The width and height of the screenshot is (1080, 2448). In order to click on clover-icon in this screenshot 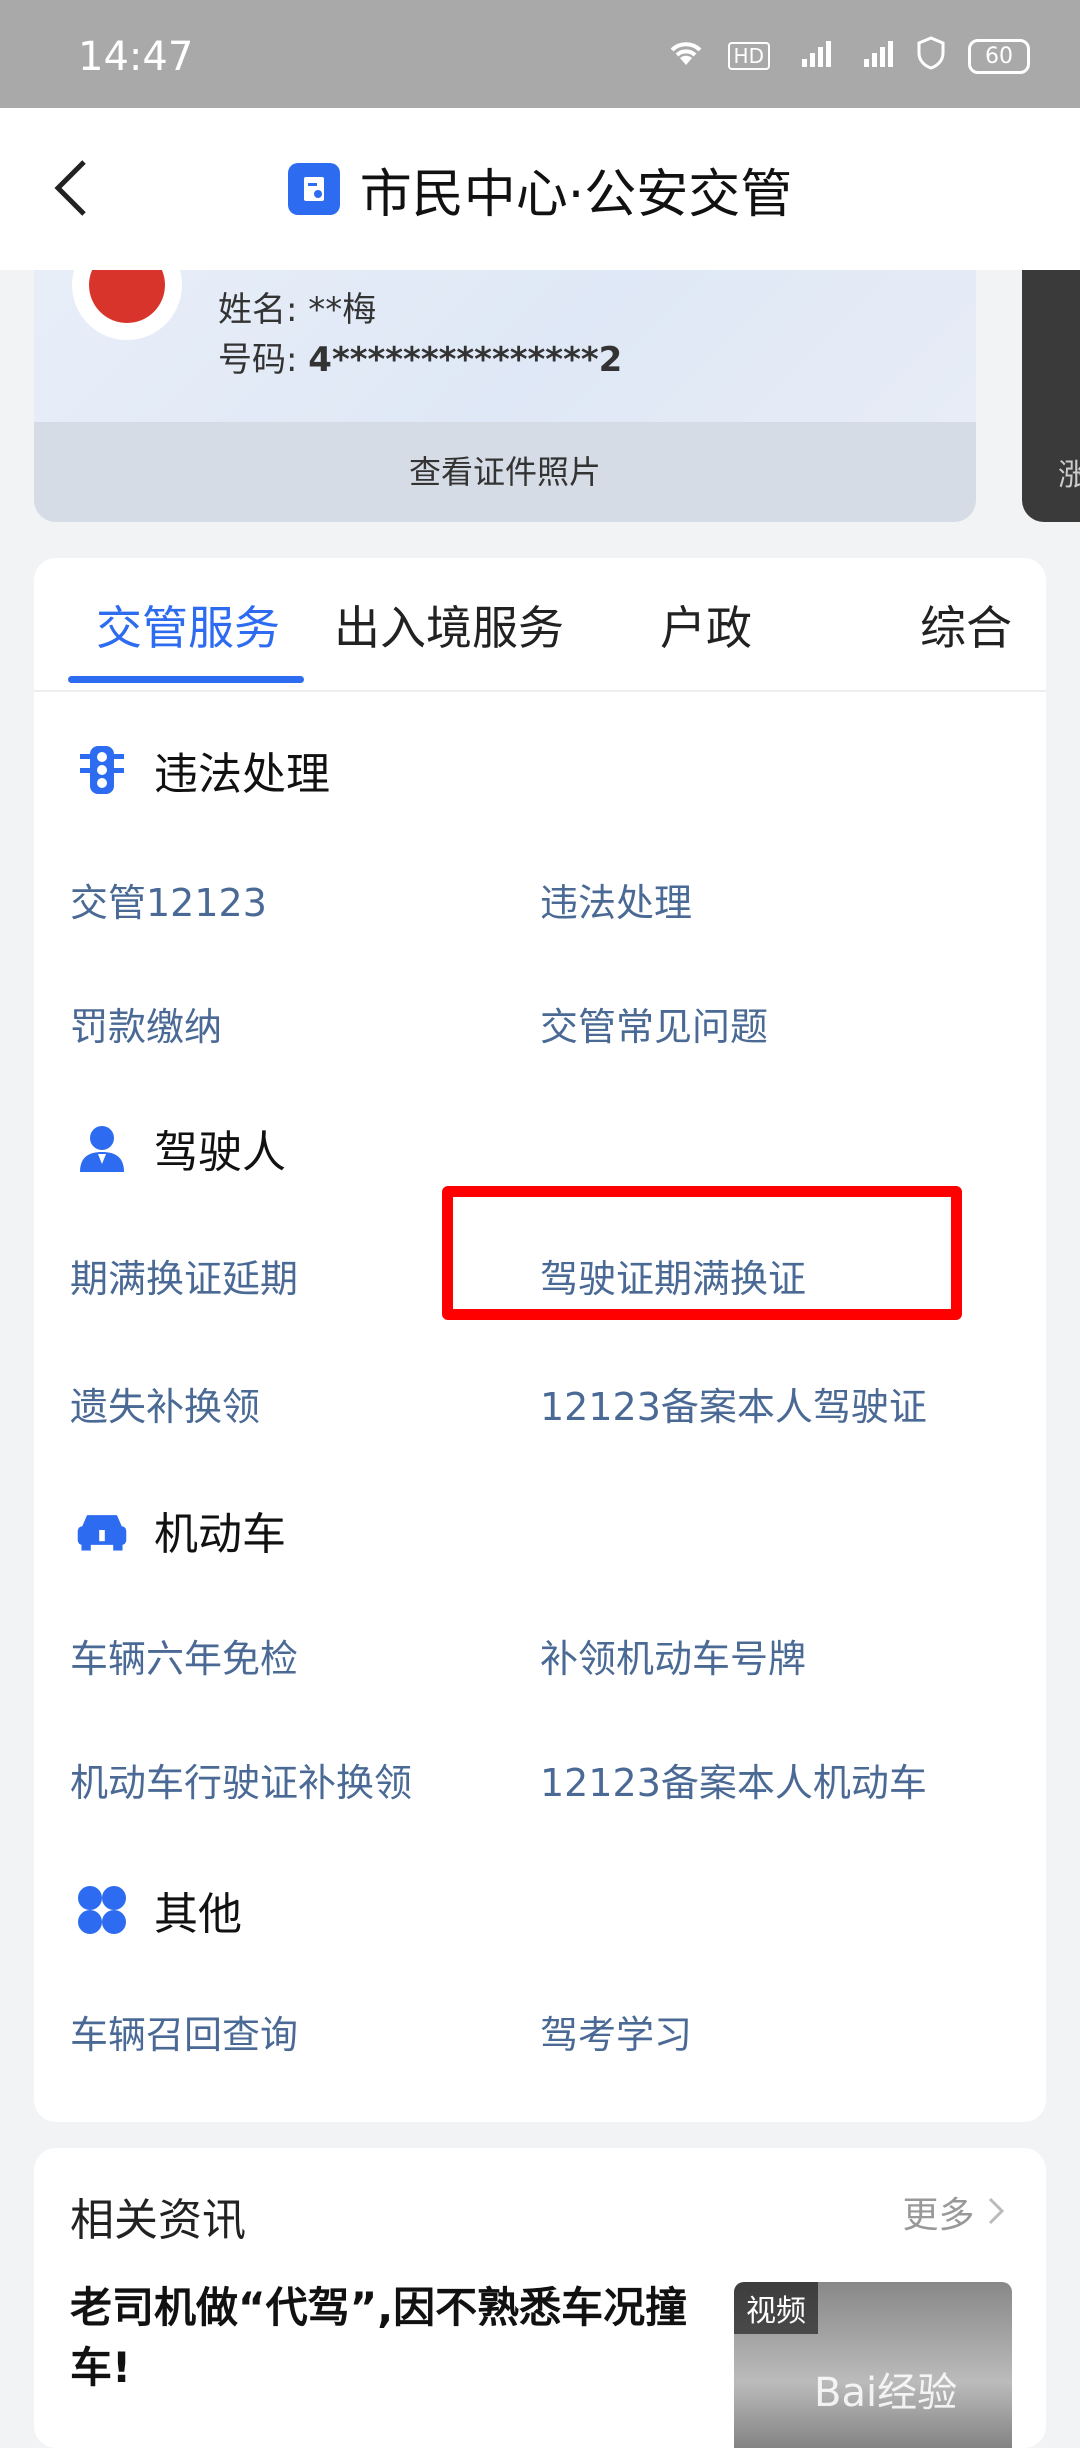, I will do `click(102, 1910)`.